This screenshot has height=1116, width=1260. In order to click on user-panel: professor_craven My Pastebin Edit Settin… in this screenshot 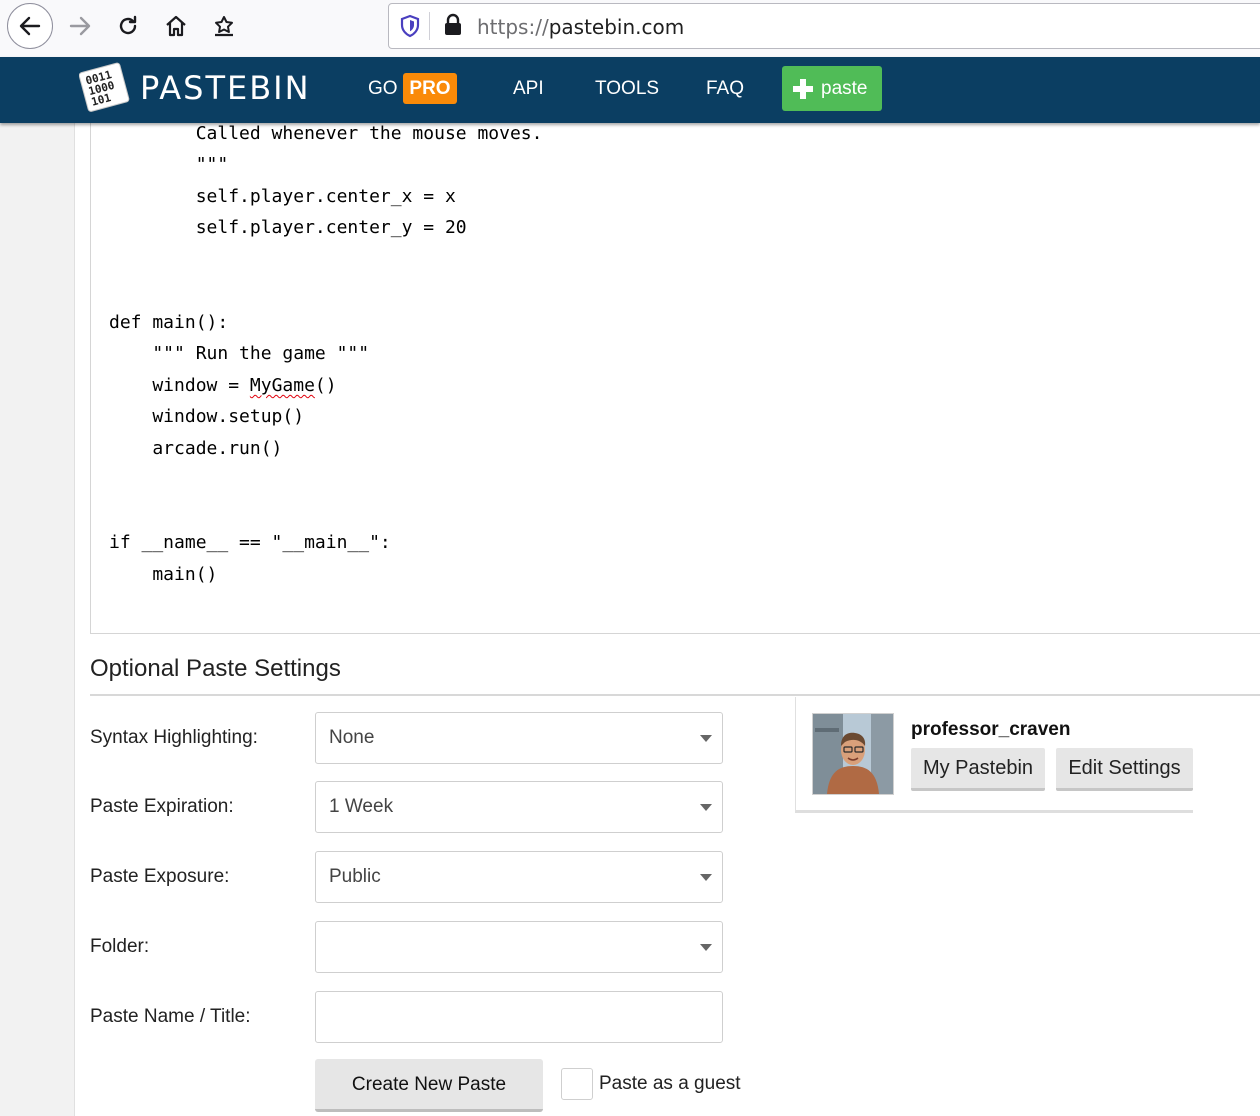, I will do `click(994, 755)`.